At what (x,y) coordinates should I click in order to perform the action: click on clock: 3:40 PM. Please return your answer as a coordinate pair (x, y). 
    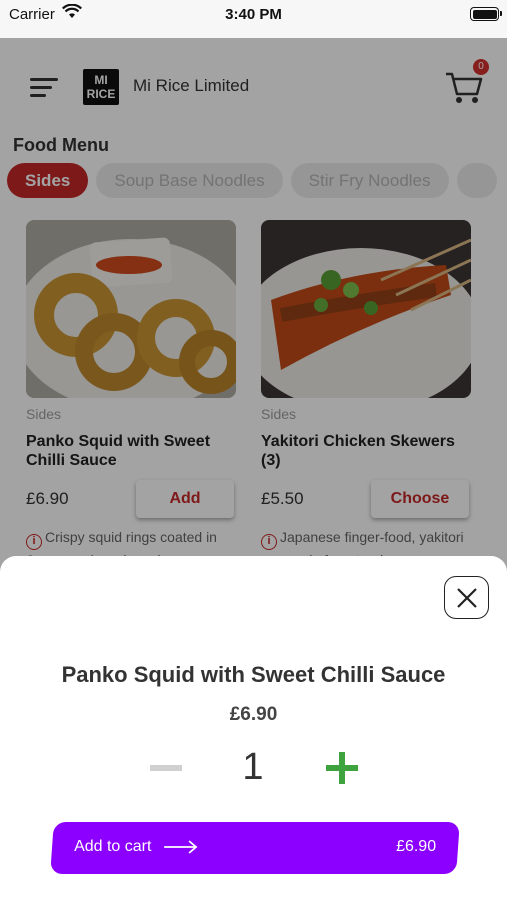
    Looking at the image, I should click on (253, 14).